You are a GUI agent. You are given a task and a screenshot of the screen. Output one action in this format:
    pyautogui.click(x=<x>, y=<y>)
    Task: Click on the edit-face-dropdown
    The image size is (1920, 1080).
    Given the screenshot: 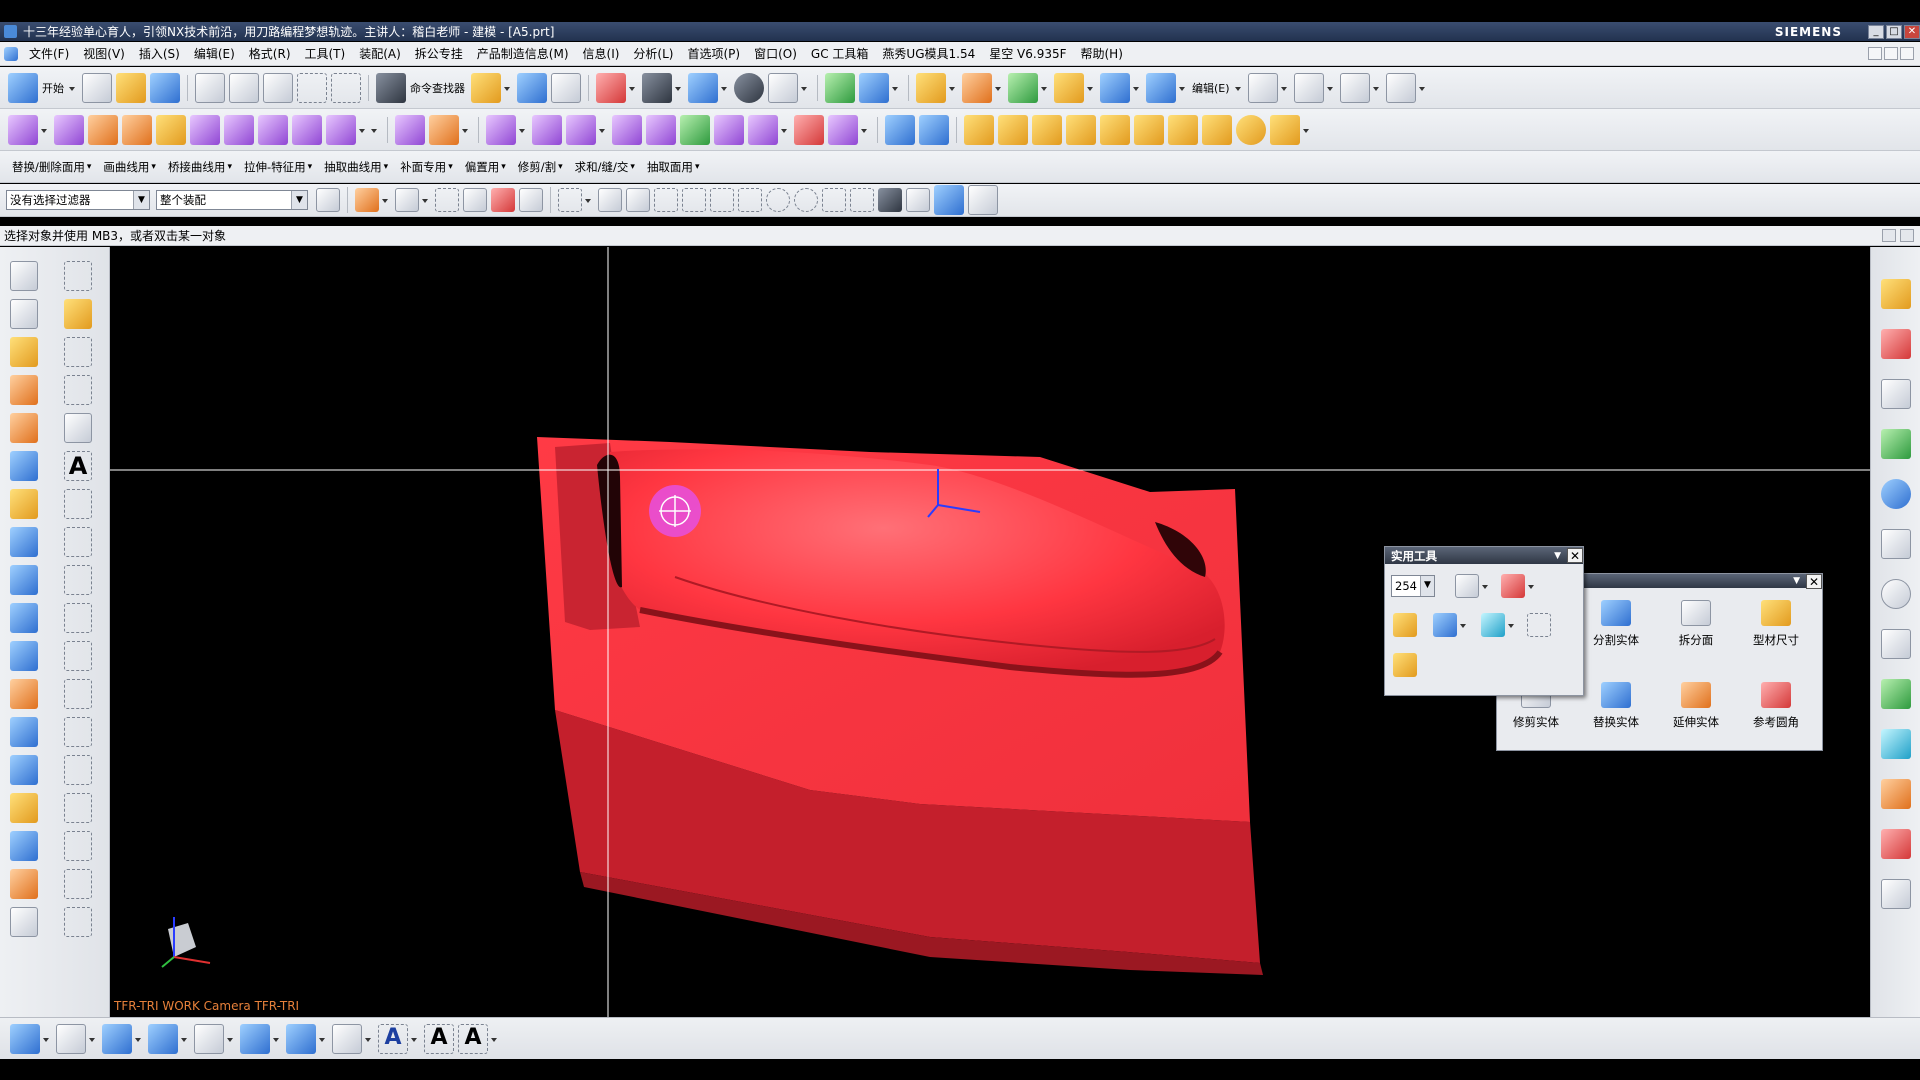 What is the action you would take?
    pyautogui.click(x=1284, y=88)
    